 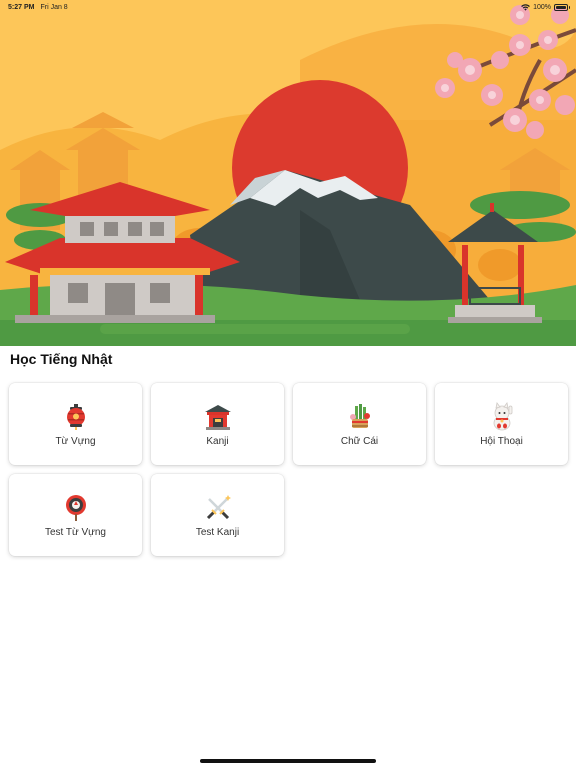 I want to click on tile-label: Từ Vựng, so click(x=75, y=441).